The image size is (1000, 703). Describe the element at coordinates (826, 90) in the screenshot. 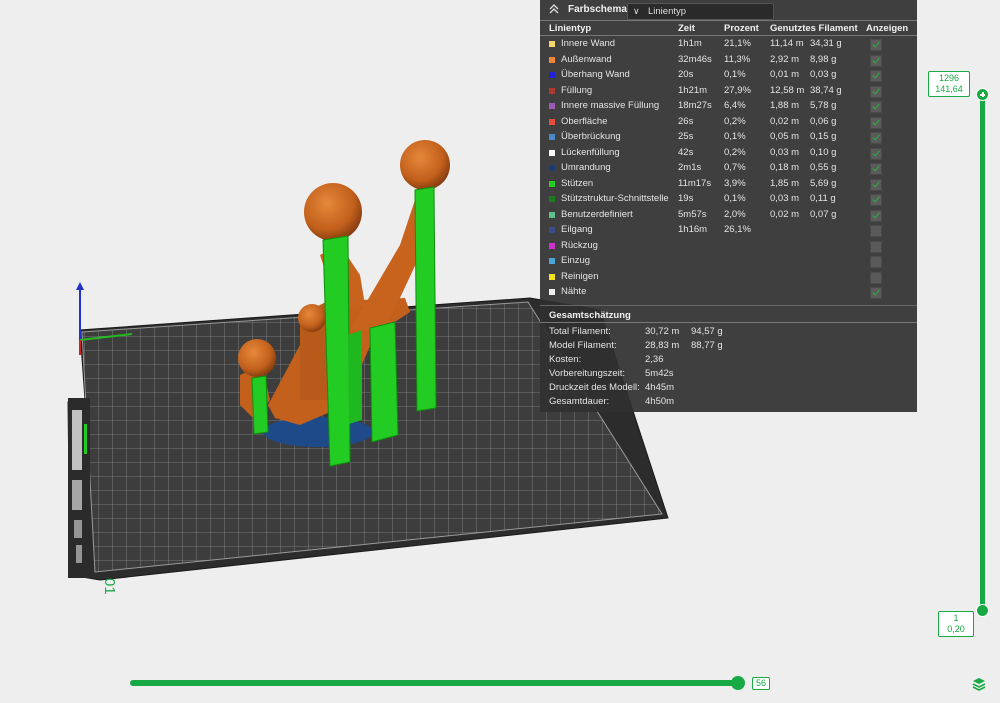

I see `row-weight: 38,74 g` at that location.